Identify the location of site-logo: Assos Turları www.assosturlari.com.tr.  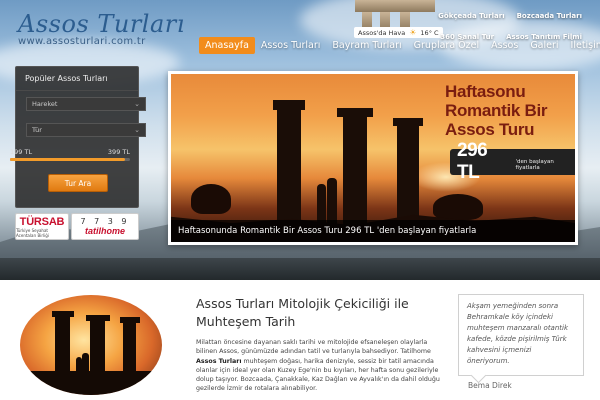
(101, 28).